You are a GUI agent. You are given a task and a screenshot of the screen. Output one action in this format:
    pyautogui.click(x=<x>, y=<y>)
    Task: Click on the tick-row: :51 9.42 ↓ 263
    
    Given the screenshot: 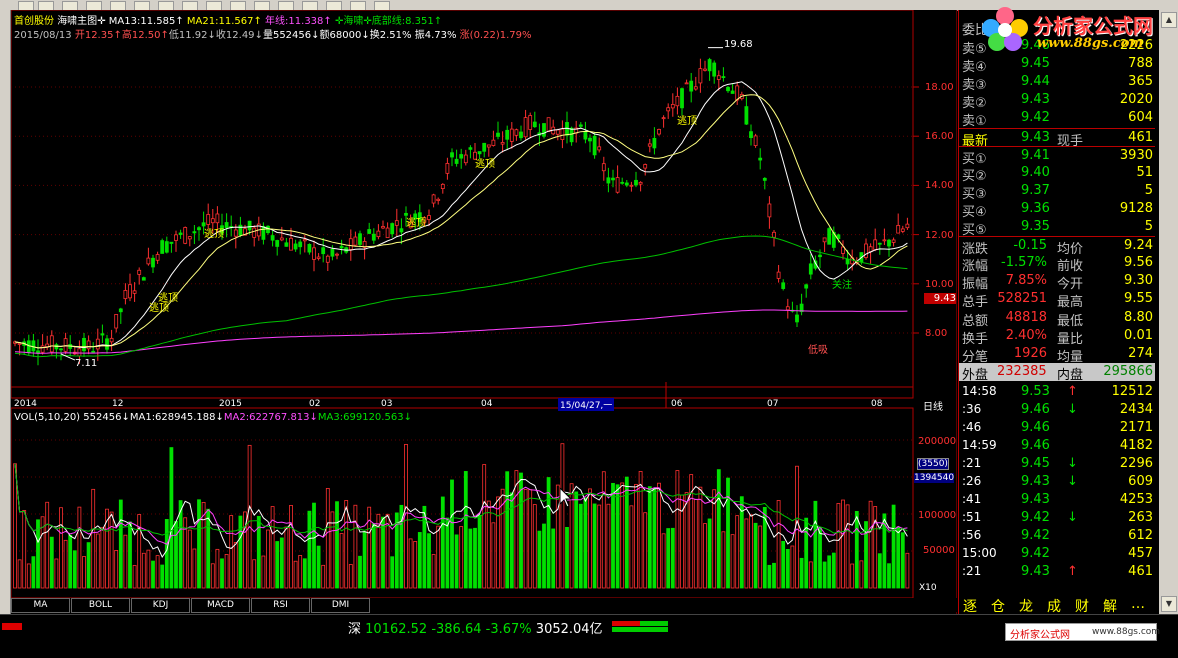 What is the action you would take?
    pyautogui.click(x=1057, y=518)
    